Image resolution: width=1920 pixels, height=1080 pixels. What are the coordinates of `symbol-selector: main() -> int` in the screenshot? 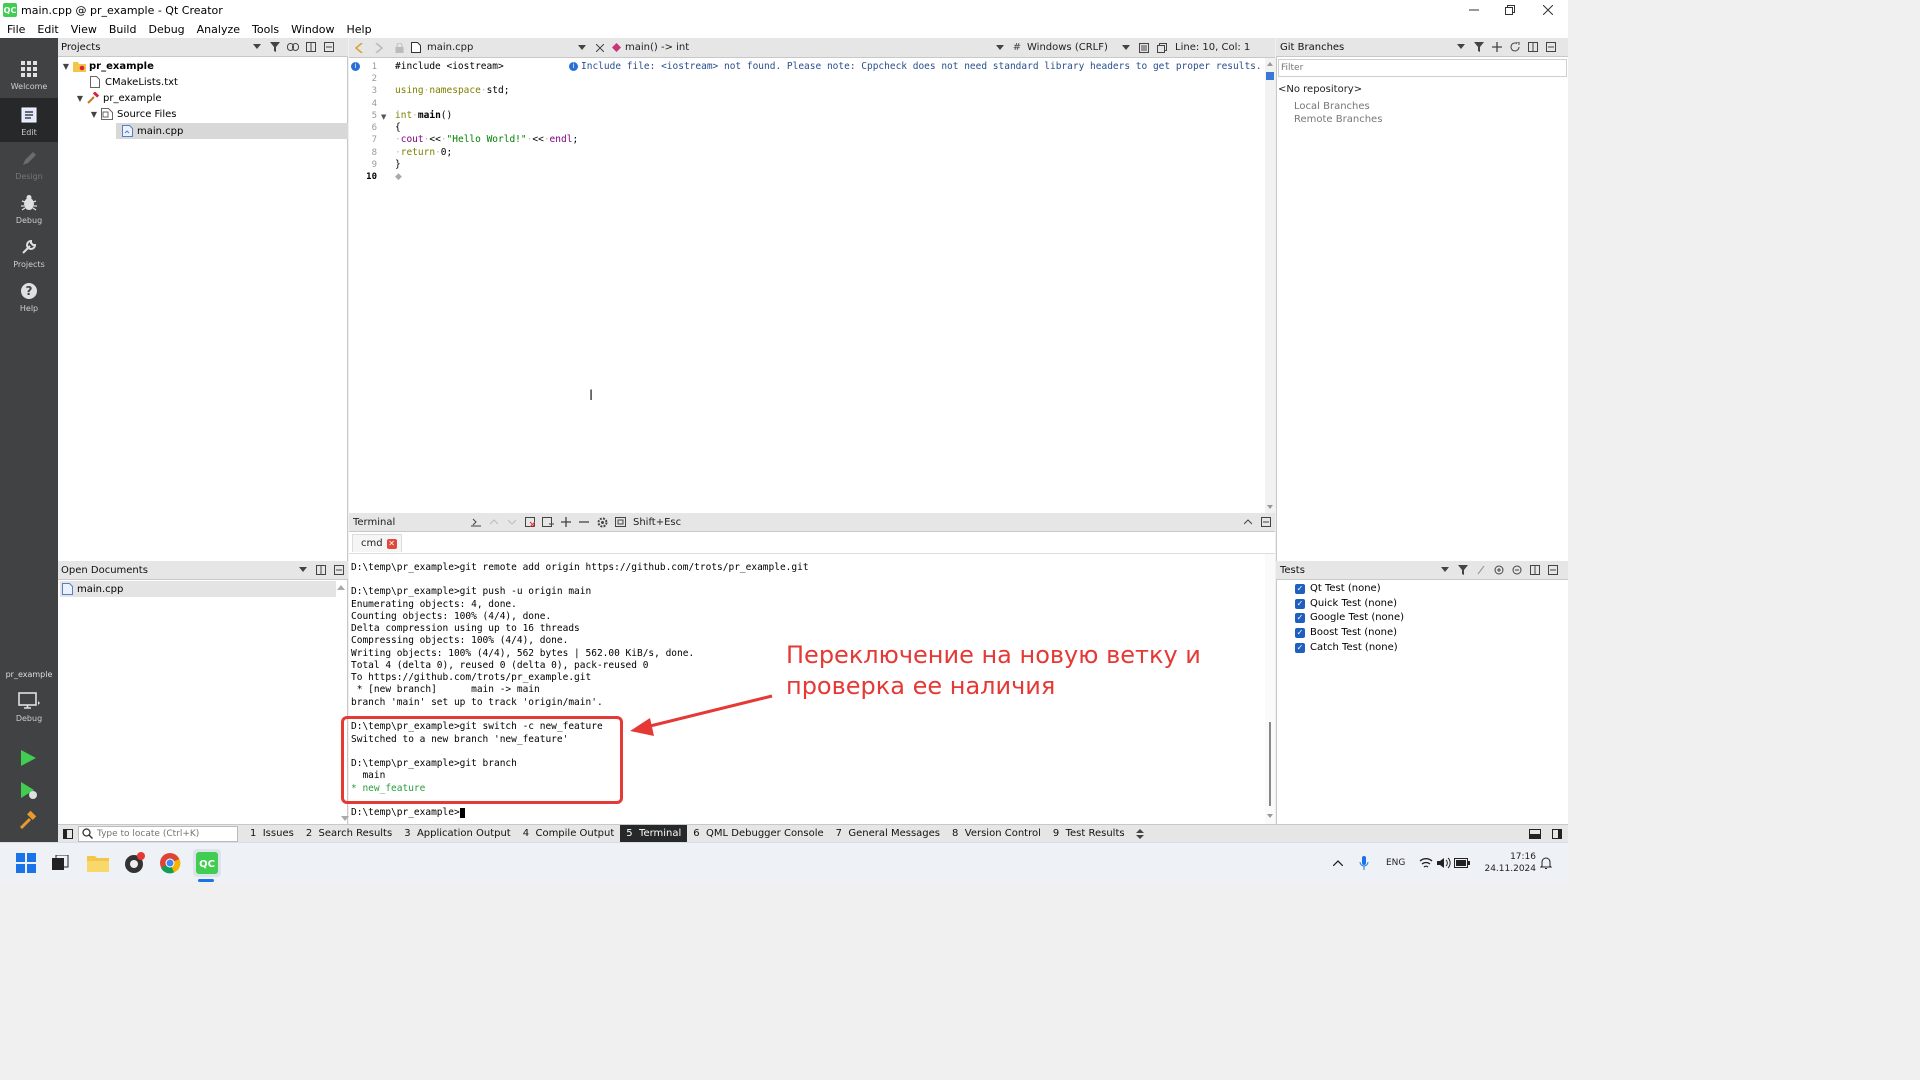 It's located at (807, 47).